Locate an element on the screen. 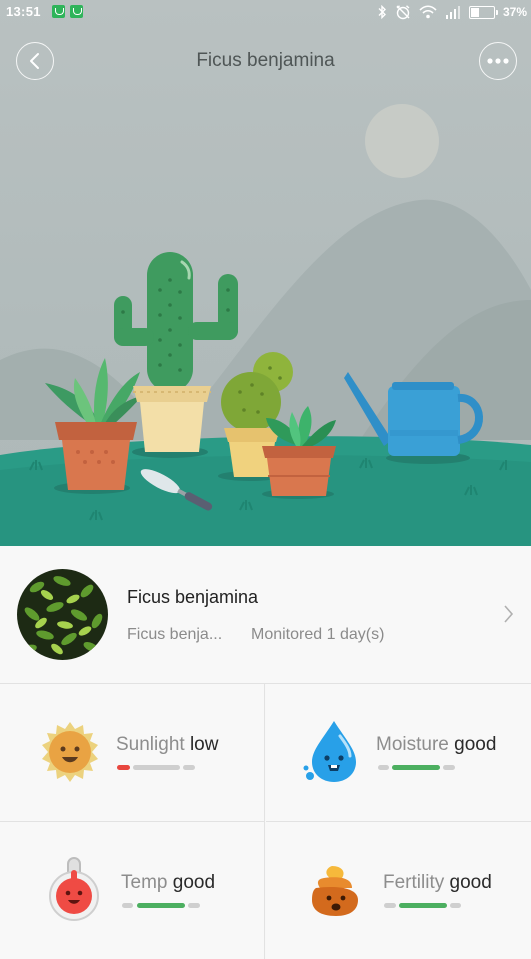 The image size is (531, 959). chevron-right-icon is located at coordinates (509, 614).